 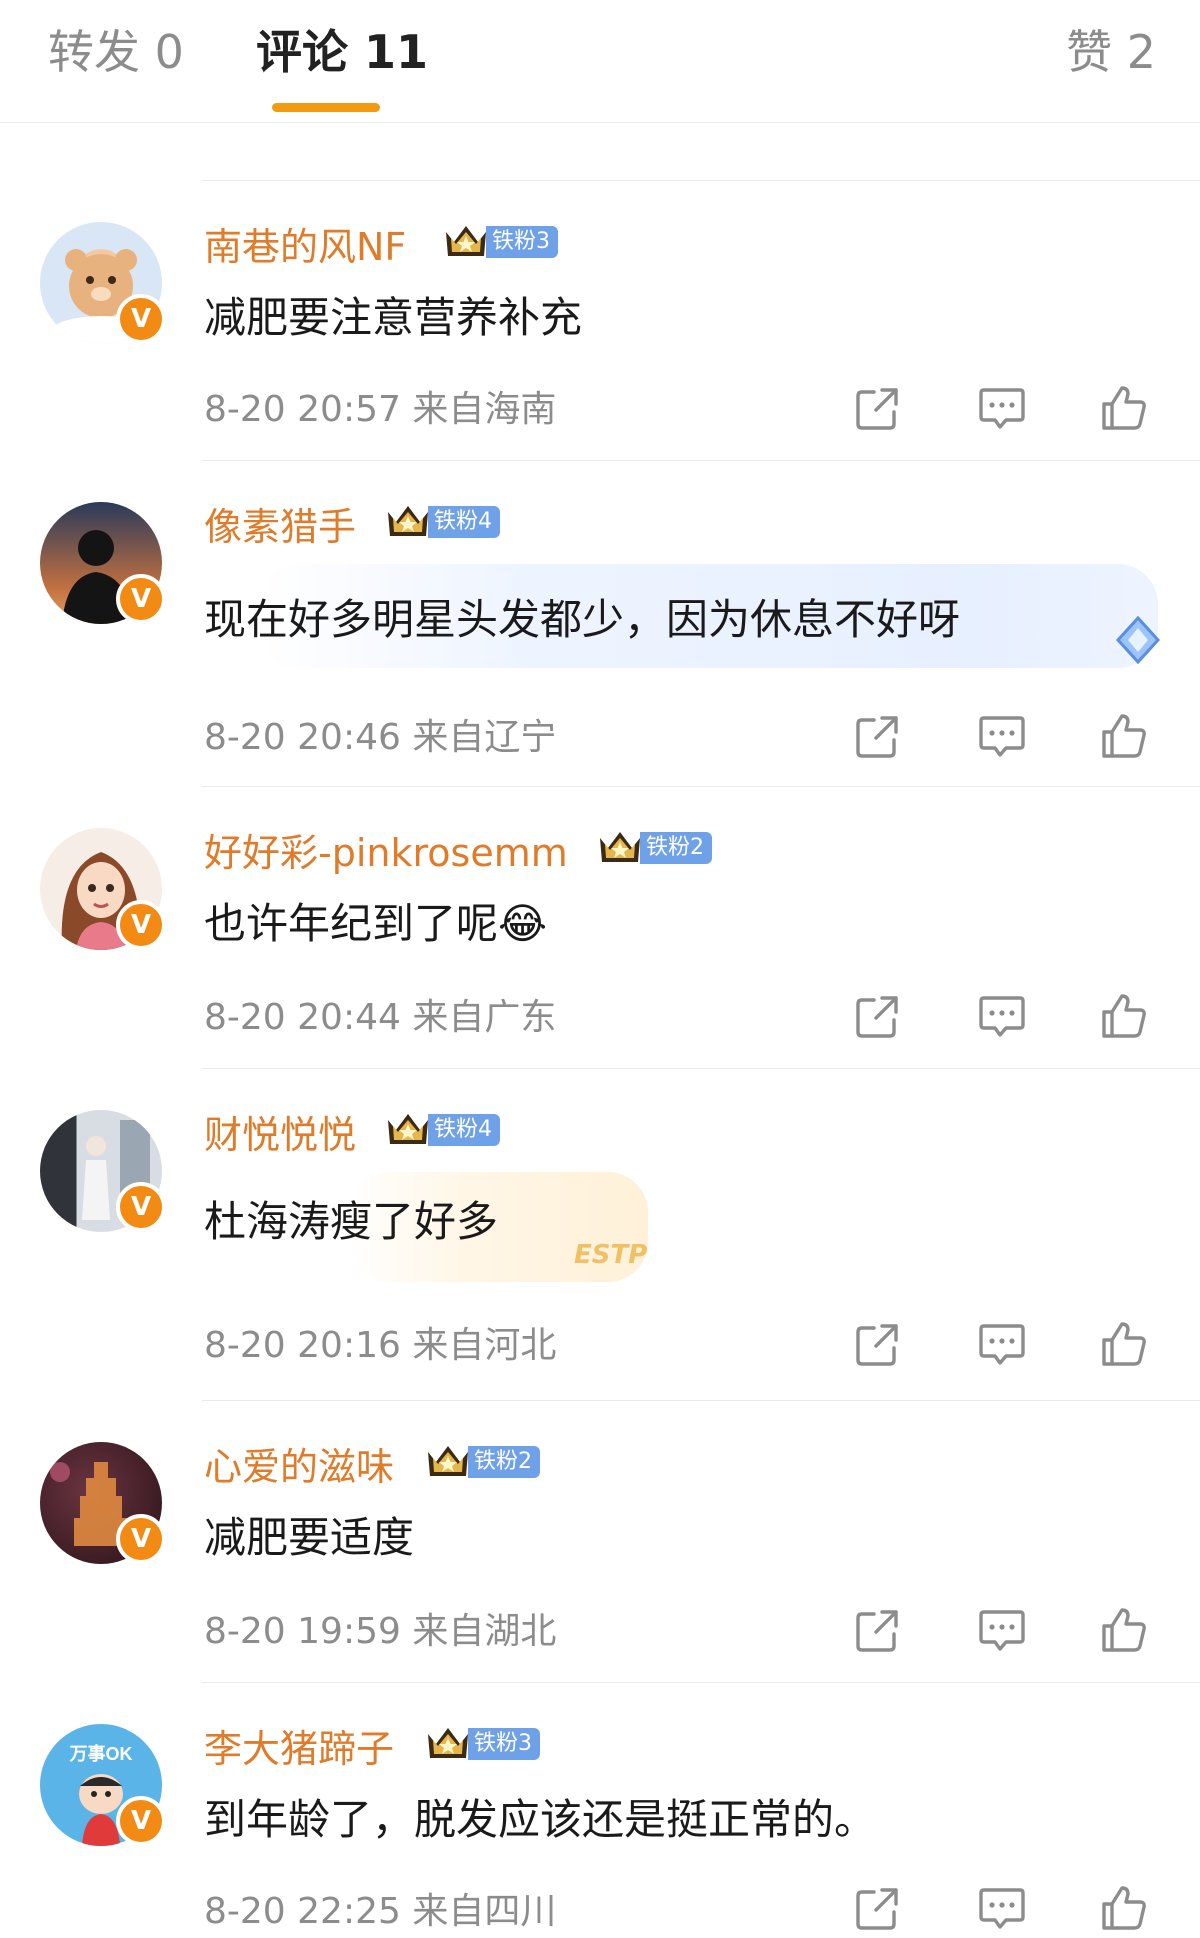 I want to click on comment-location: 来自海南, so click(x=484, y=409).